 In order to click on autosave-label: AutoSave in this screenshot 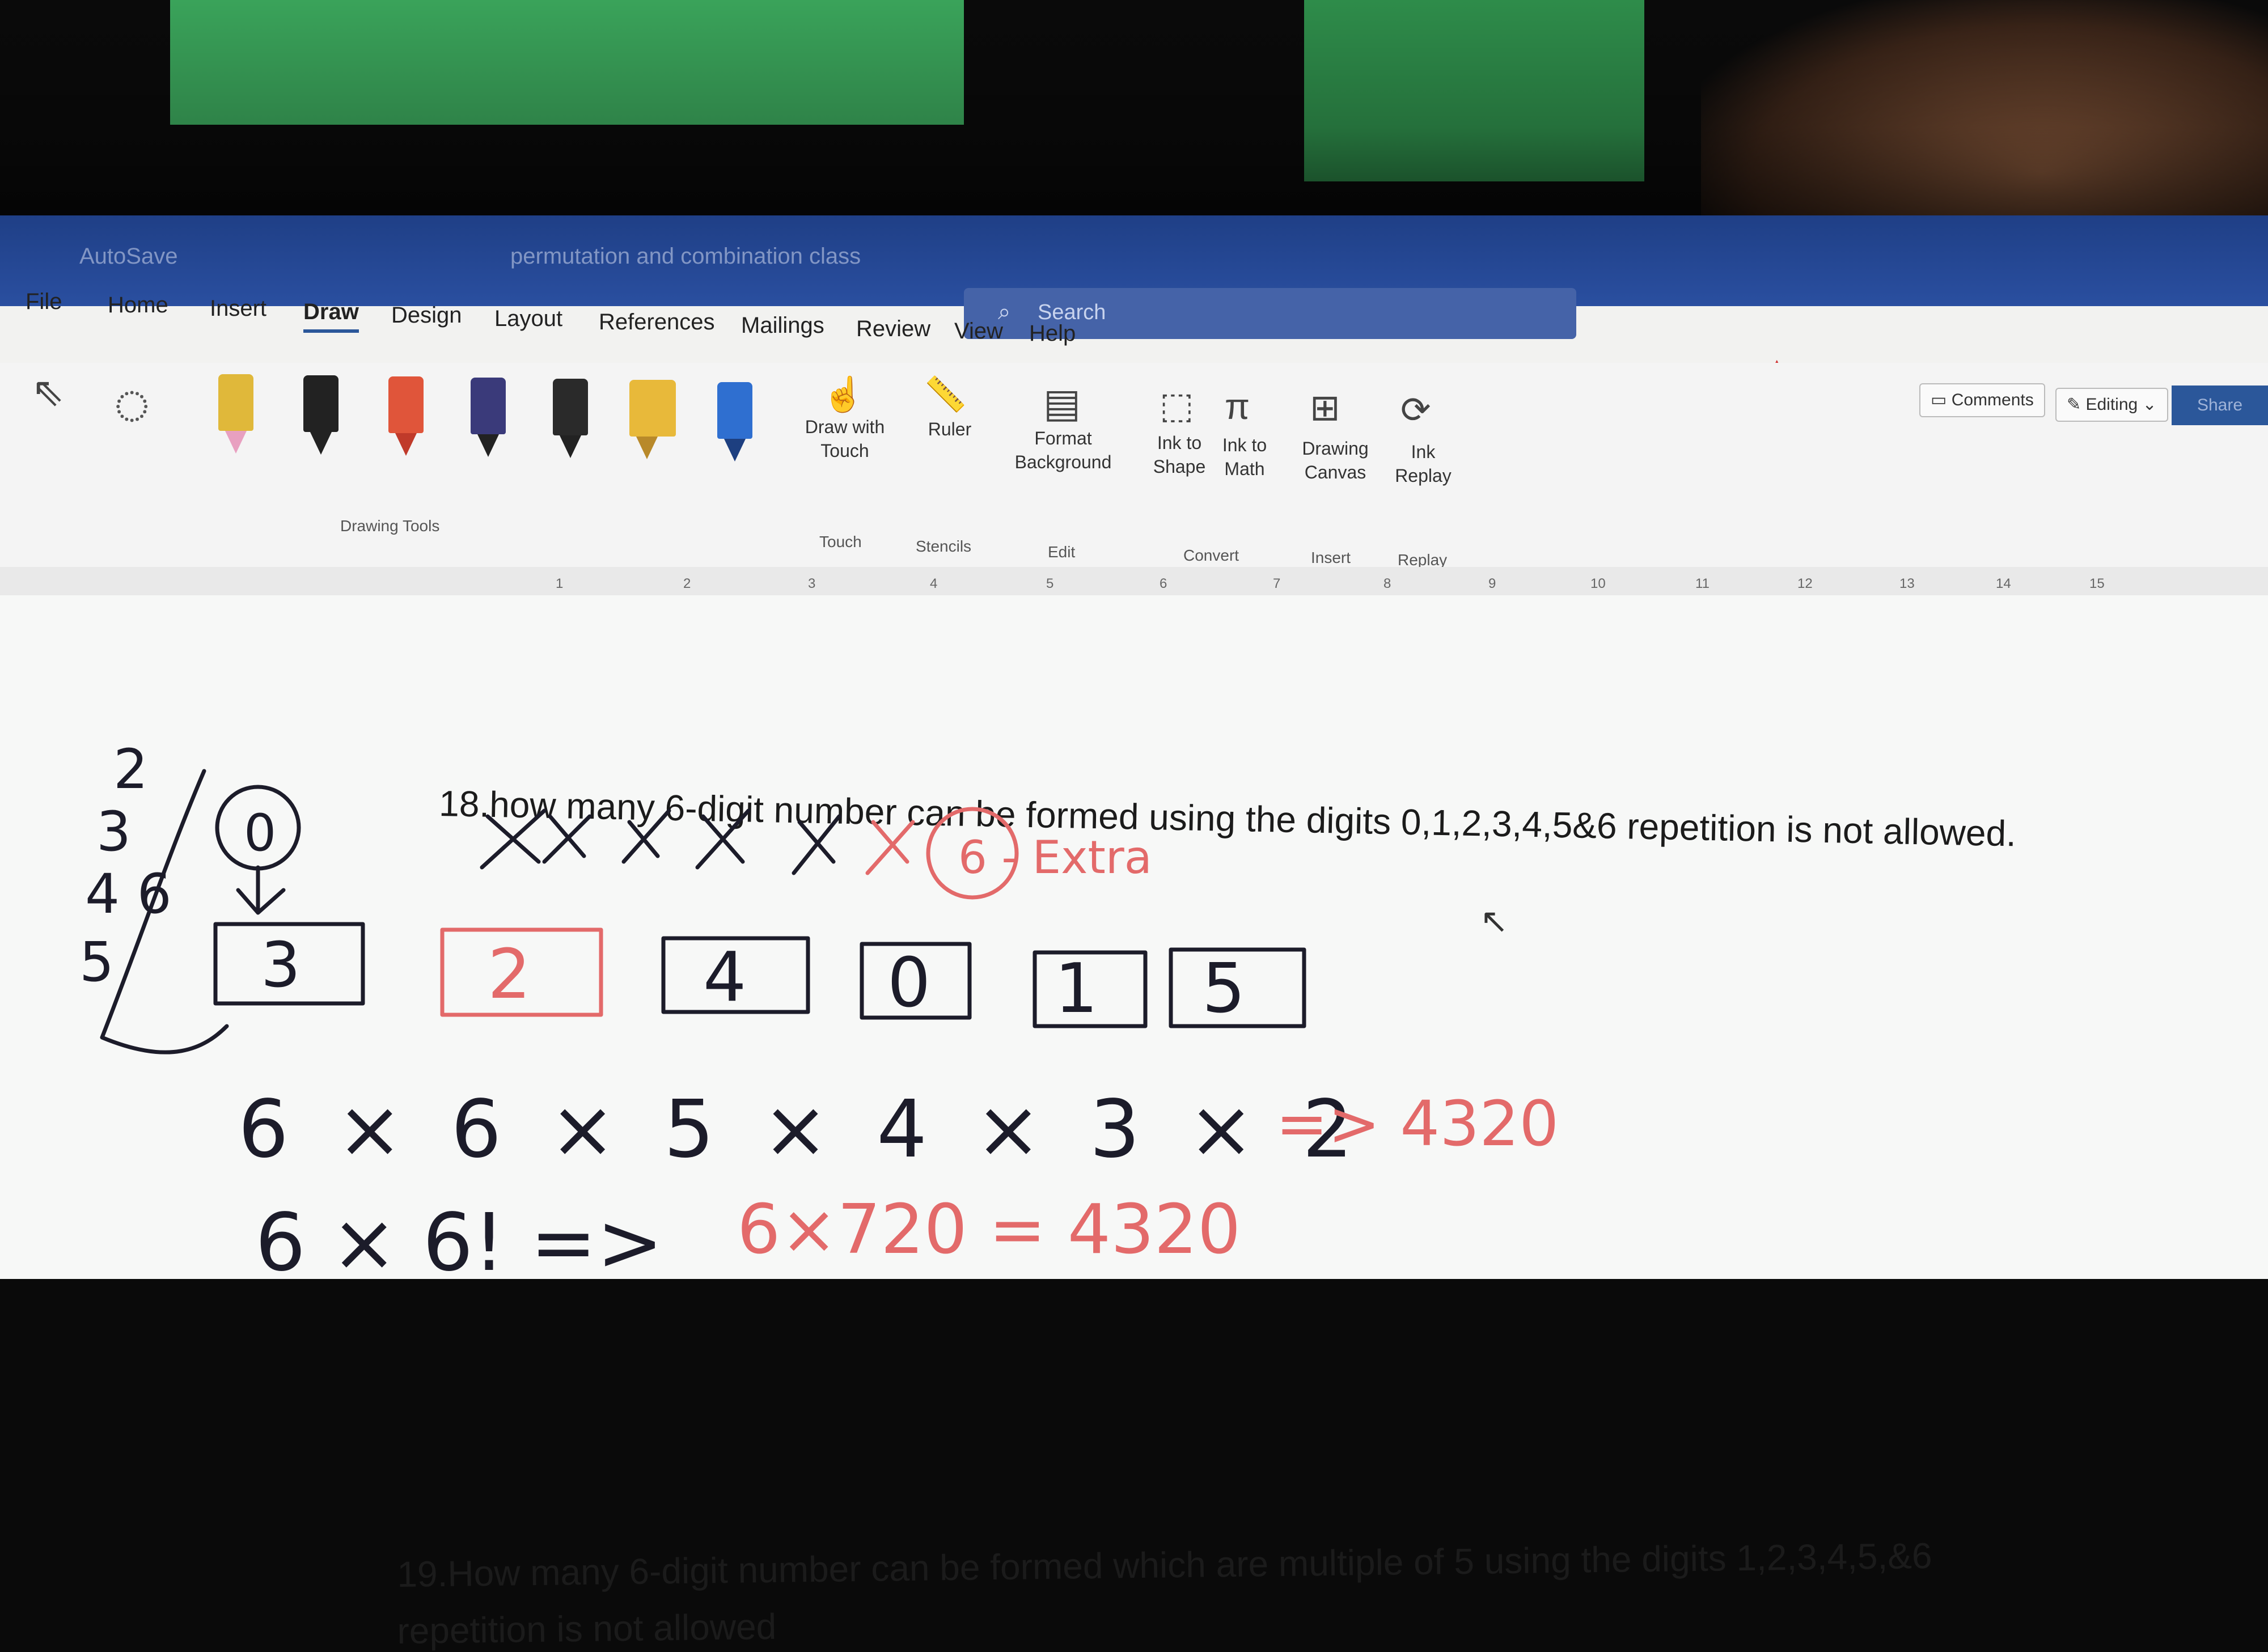, I will do `click(128, 256)`.